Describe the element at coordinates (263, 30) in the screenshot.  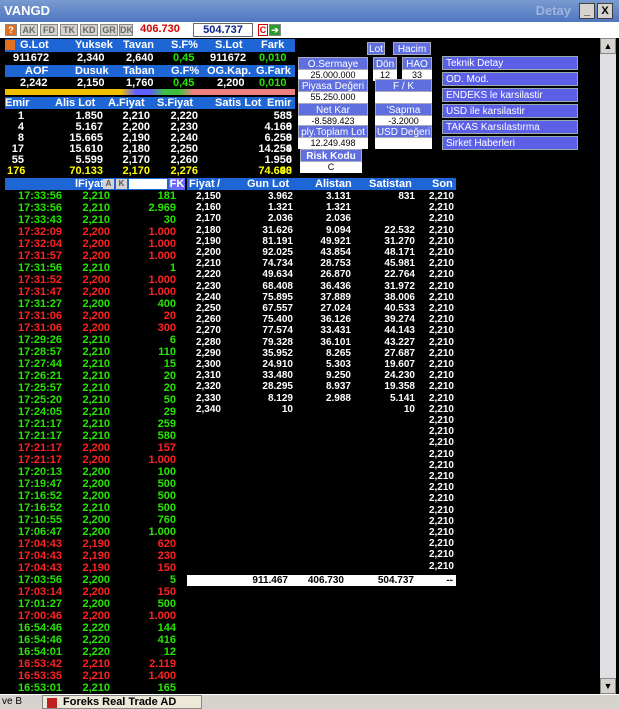
I see `c-button: C` at that location.